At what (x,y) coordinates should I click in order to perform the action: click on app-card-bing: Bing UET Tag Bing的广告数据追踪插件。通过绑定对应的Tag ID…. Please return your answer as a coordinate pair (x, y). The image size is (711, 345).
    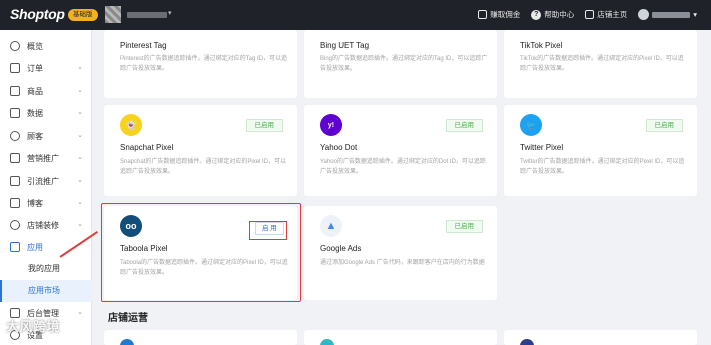
    Looking at the image, I should click on (400, 64).